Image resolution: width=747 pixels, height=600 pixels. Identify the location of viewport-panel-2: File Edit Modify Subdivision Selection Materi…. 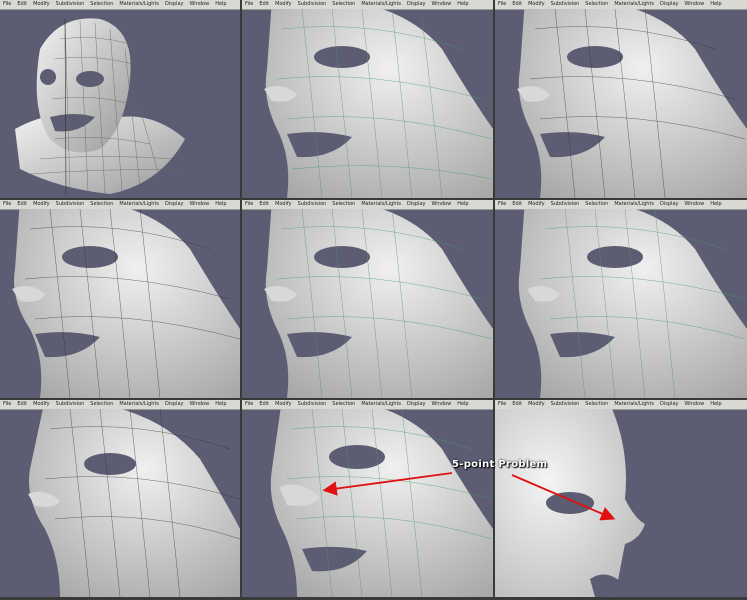
(367, 99).